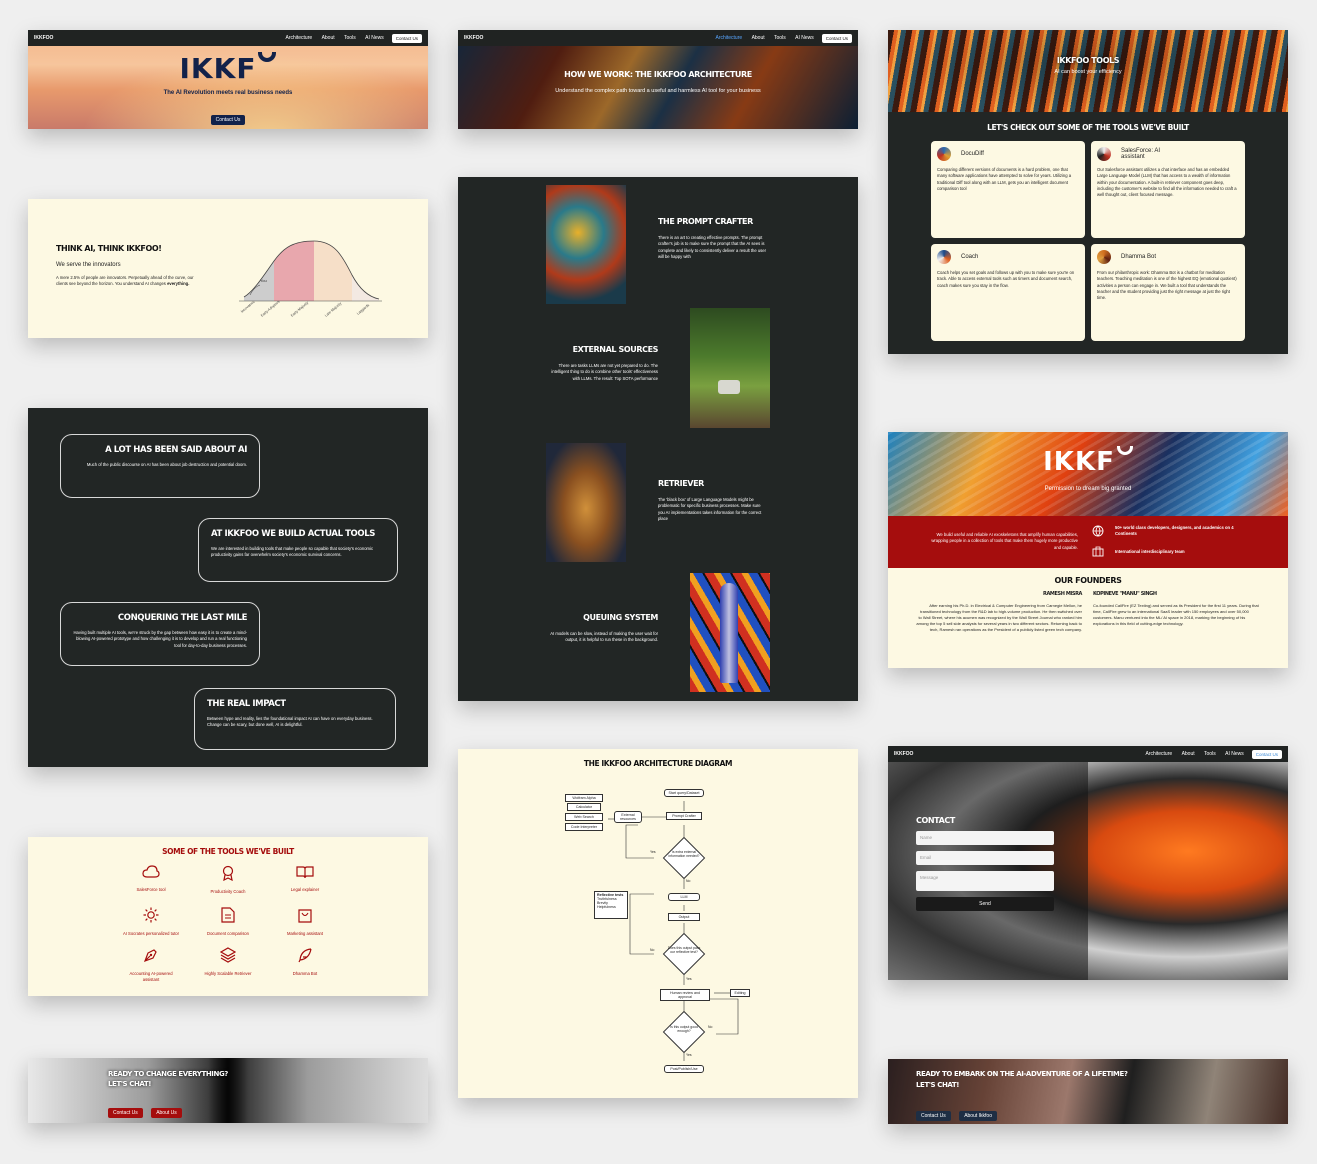  Describe the element at coordinates (363, 309) in the screenshot. I see `curve-label-laggards: Laggards` at that location.